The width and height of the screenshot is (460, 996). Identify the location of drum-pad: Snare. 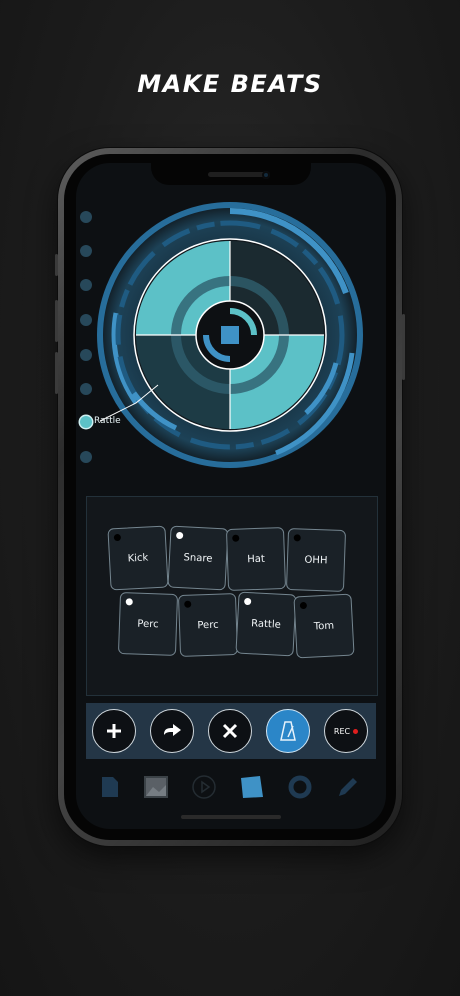
(198, 558).